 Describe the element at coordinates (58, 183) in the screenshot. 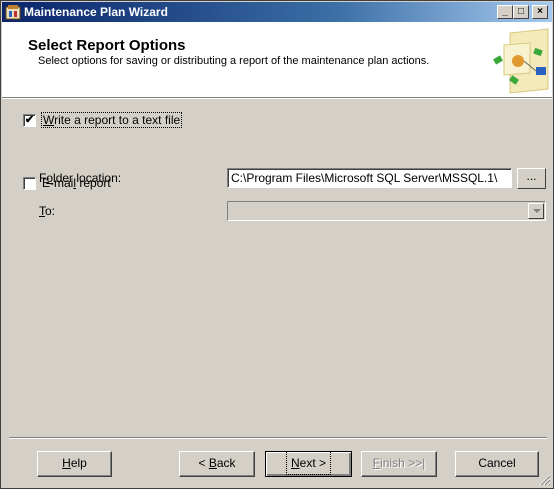

I see `email-report-label-a: E-mai` at that location.